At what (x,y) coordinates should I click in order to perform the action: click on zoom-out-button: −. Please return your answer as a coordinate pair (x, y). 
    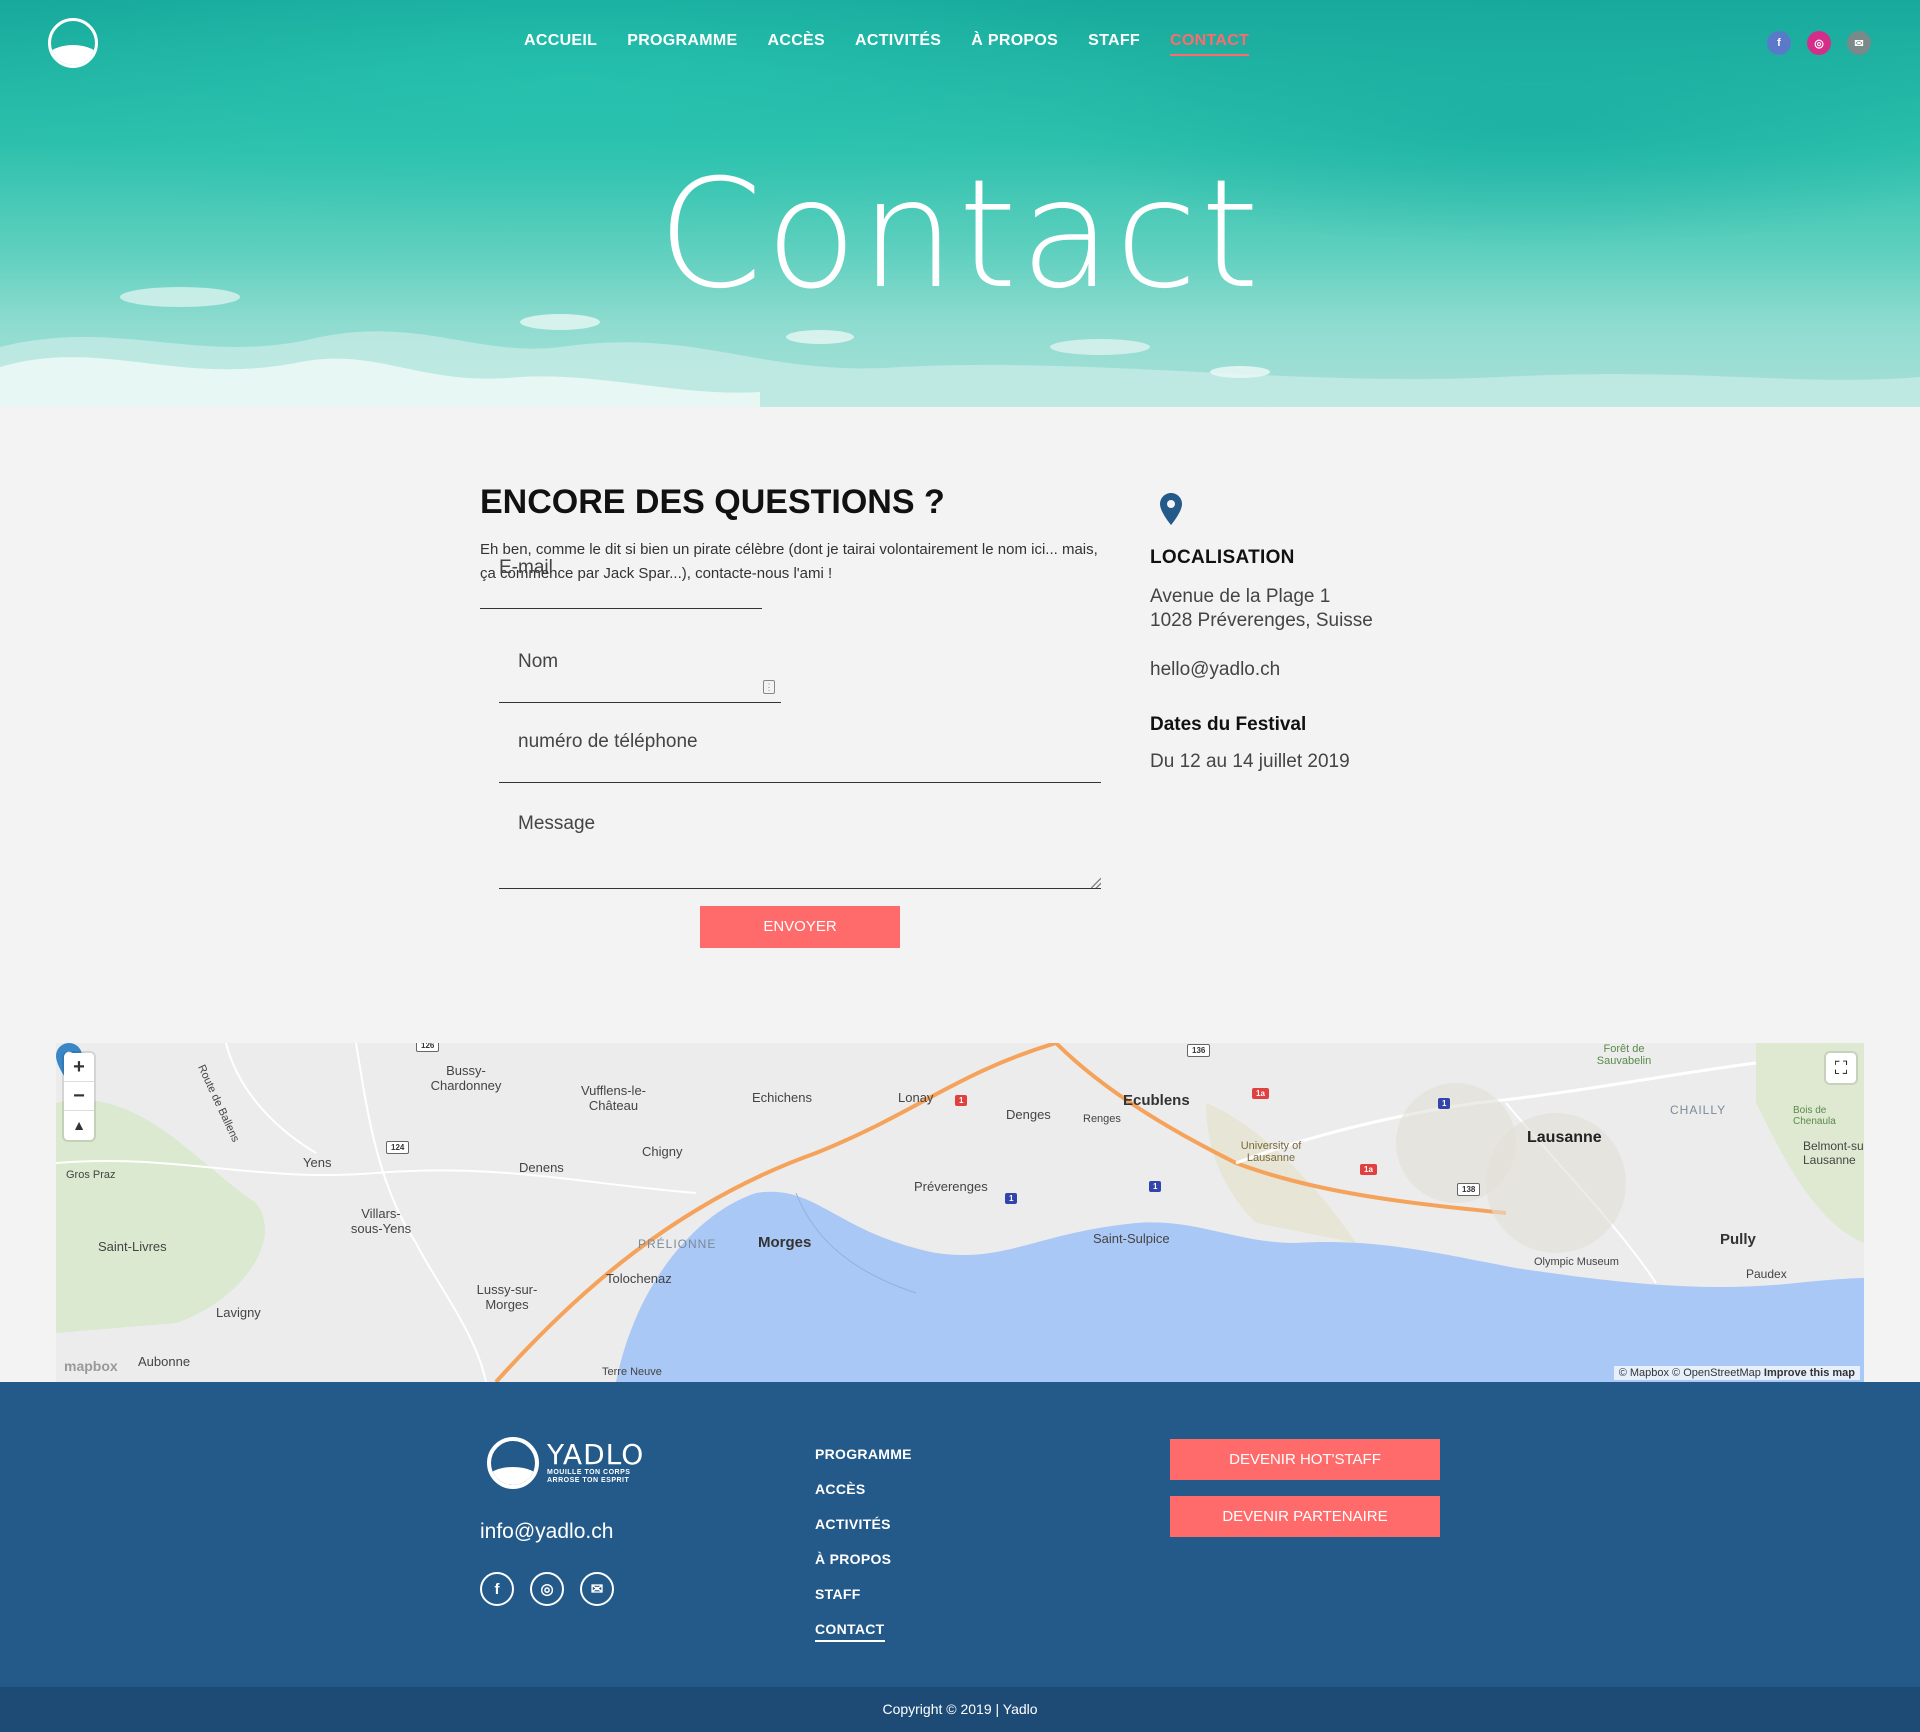
    Looking at the image, I should click on (79, 1096).